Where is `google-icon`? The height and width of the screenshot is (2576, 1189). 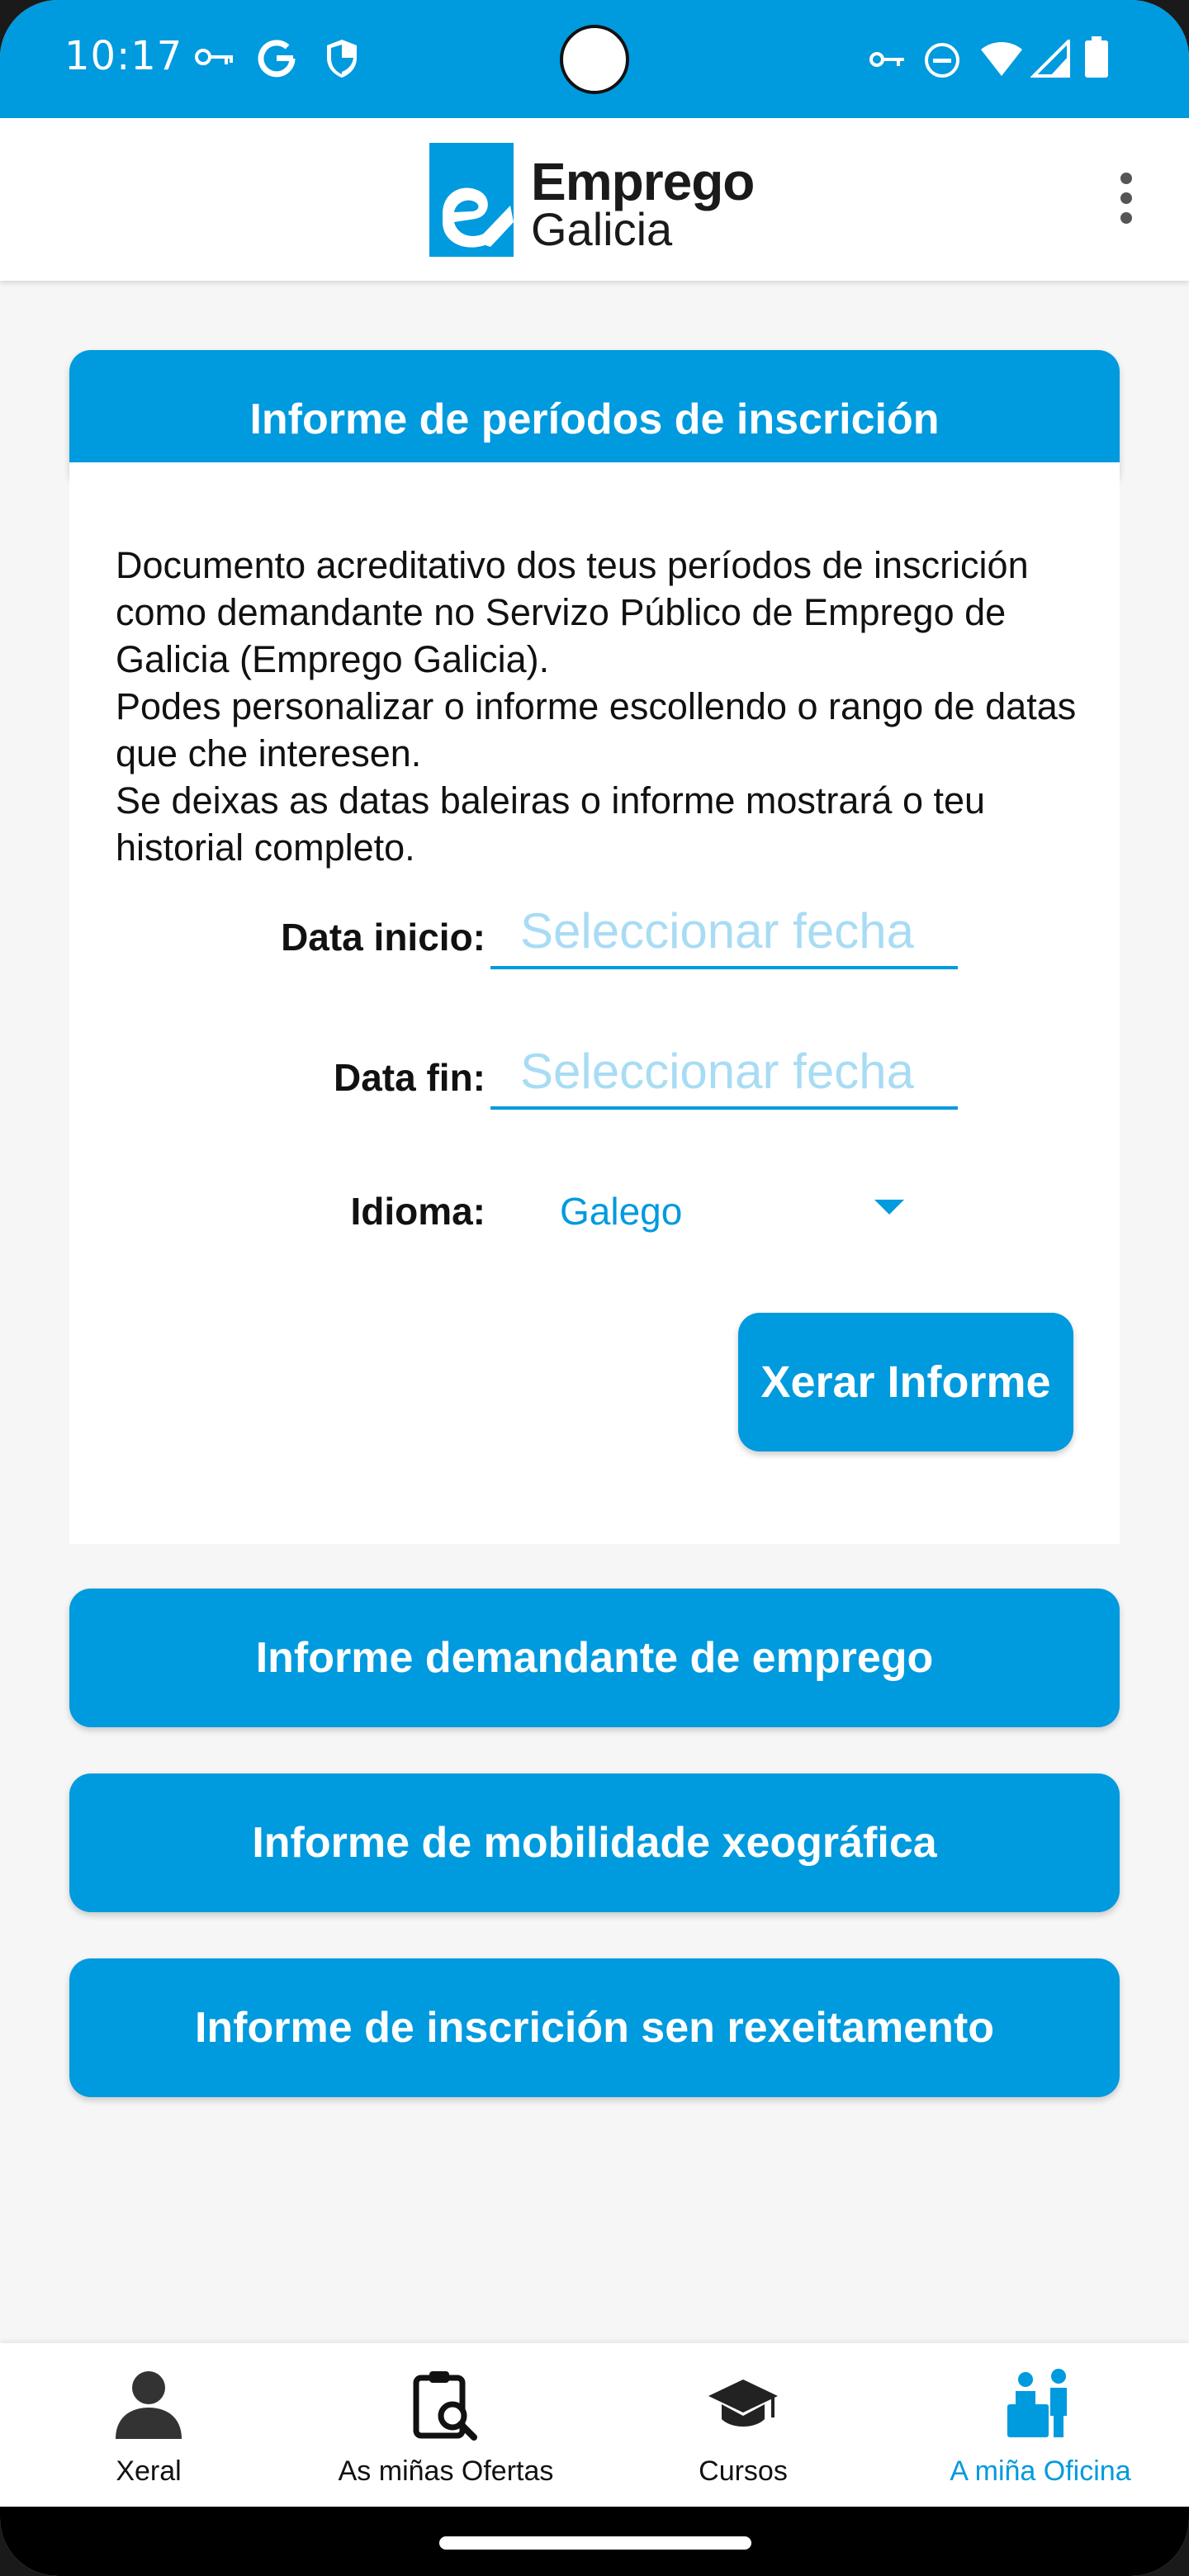 google-icon is located at coordinates (277, 59).